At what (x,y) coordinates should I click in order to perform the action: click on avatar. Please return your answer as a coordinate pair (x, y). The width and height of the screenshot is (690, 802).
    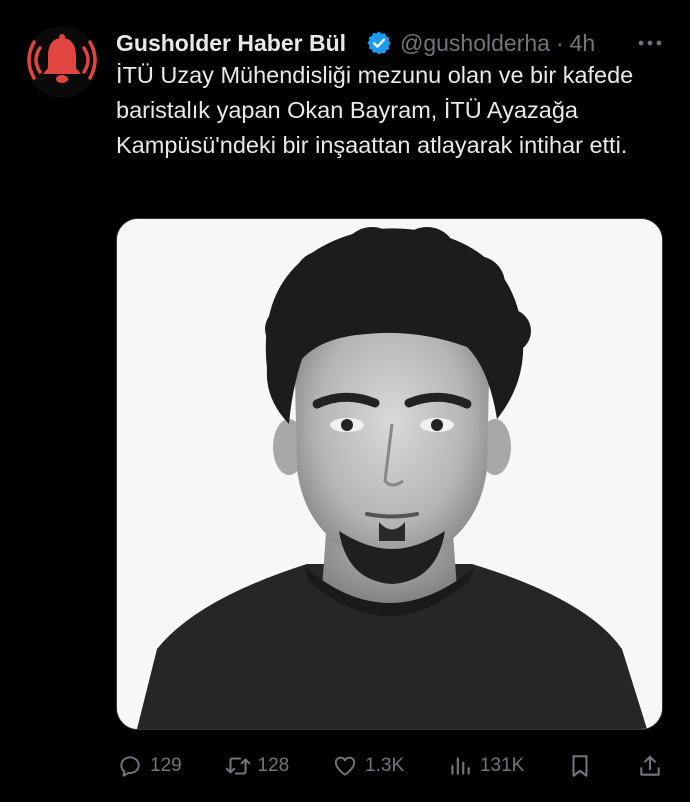
    Looking at the image, I should click on (62, 62).